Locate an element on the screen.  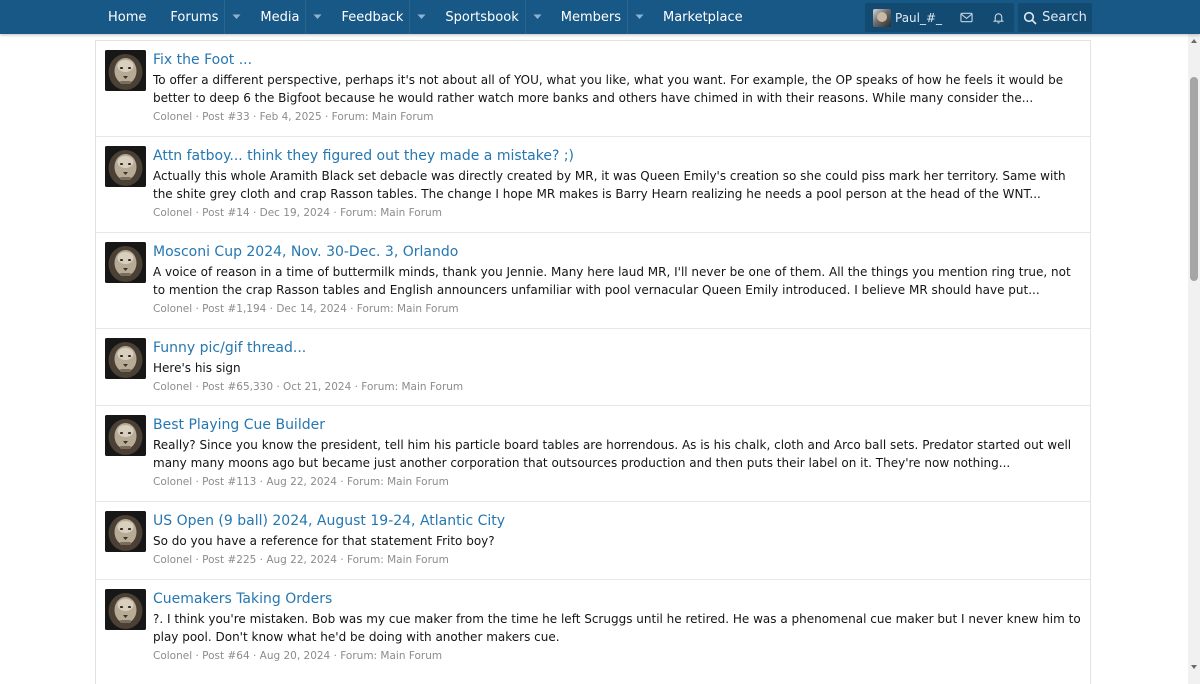
result-post-number: Post #225 is located at coordinates (229, 560).